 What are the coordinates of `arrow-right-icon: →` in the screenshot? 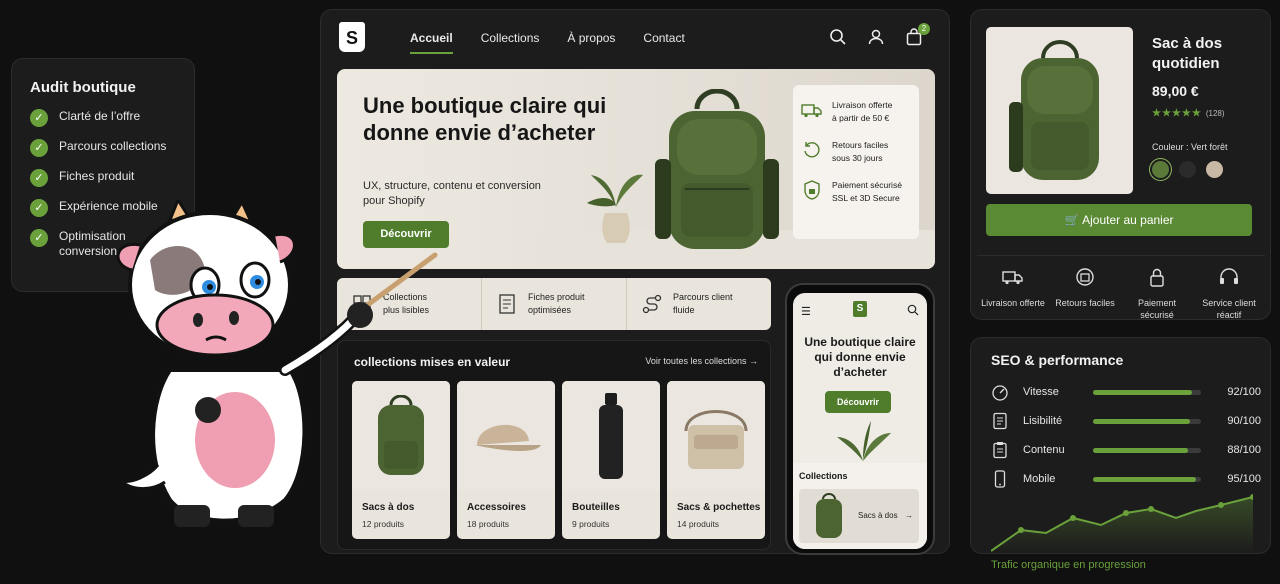 It's located at (753, 361).